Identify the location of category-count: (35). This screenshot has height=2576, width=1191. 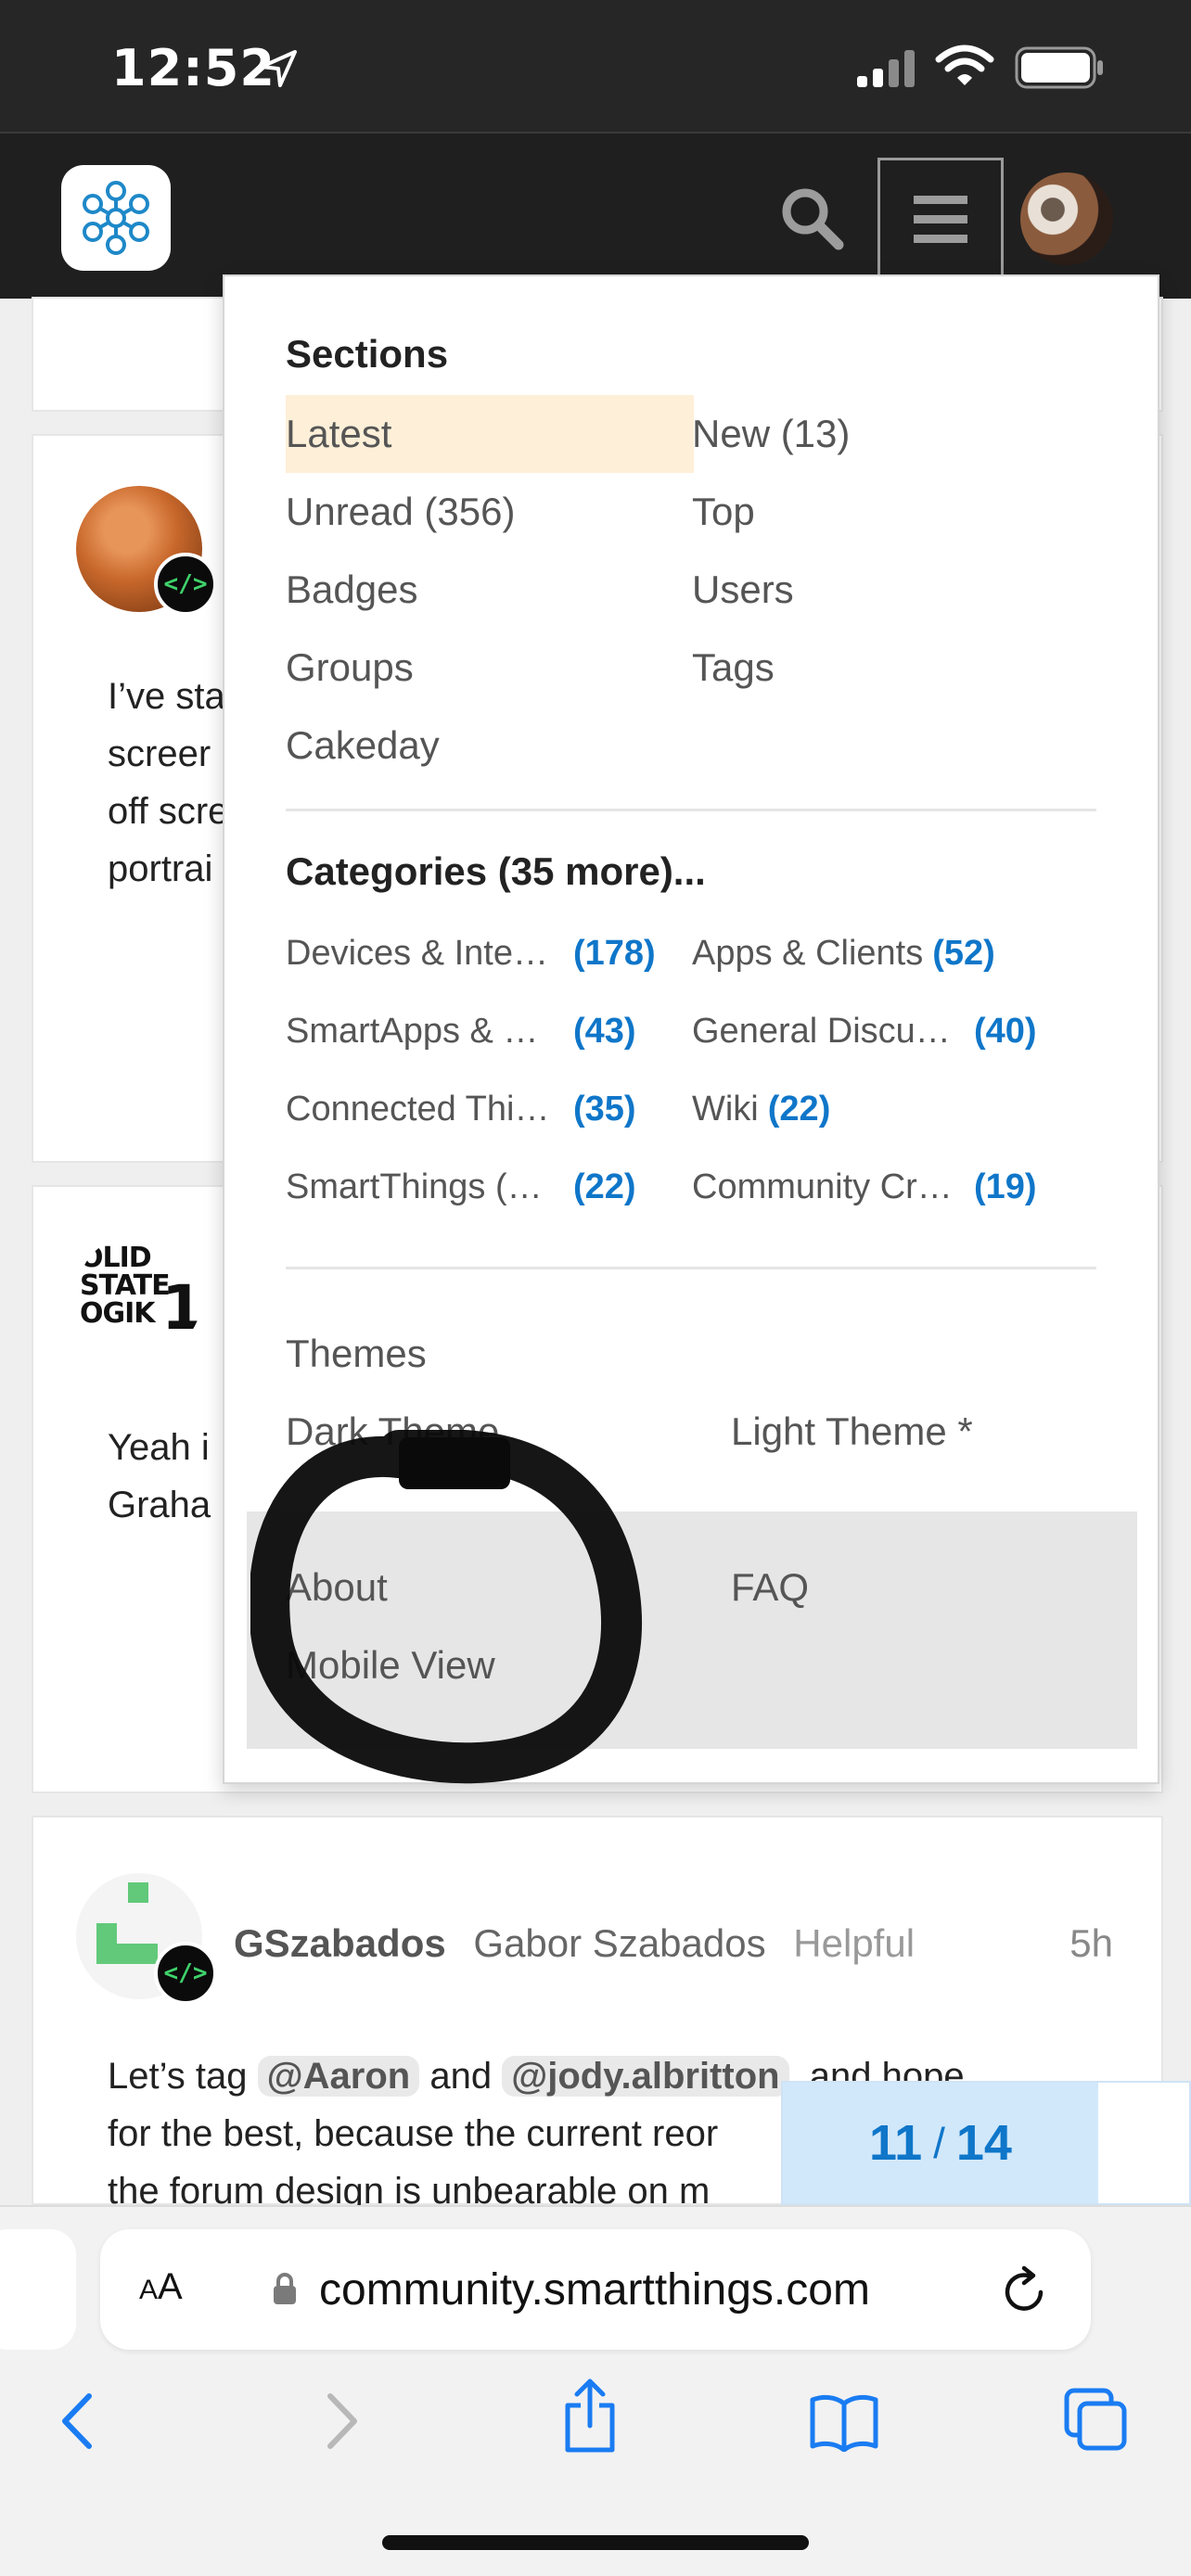
(604, 1109).